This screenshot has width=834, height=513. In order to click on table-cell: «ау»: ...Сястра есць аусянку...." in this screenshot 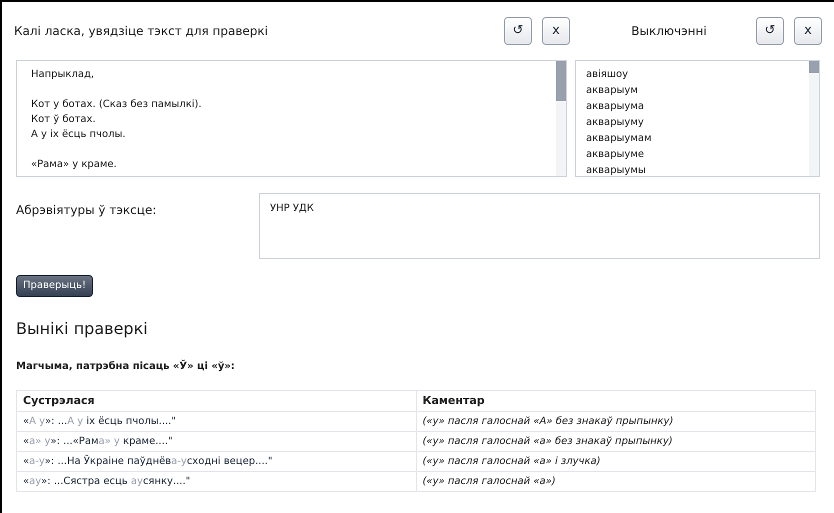, I will do `click(216, 482)`.